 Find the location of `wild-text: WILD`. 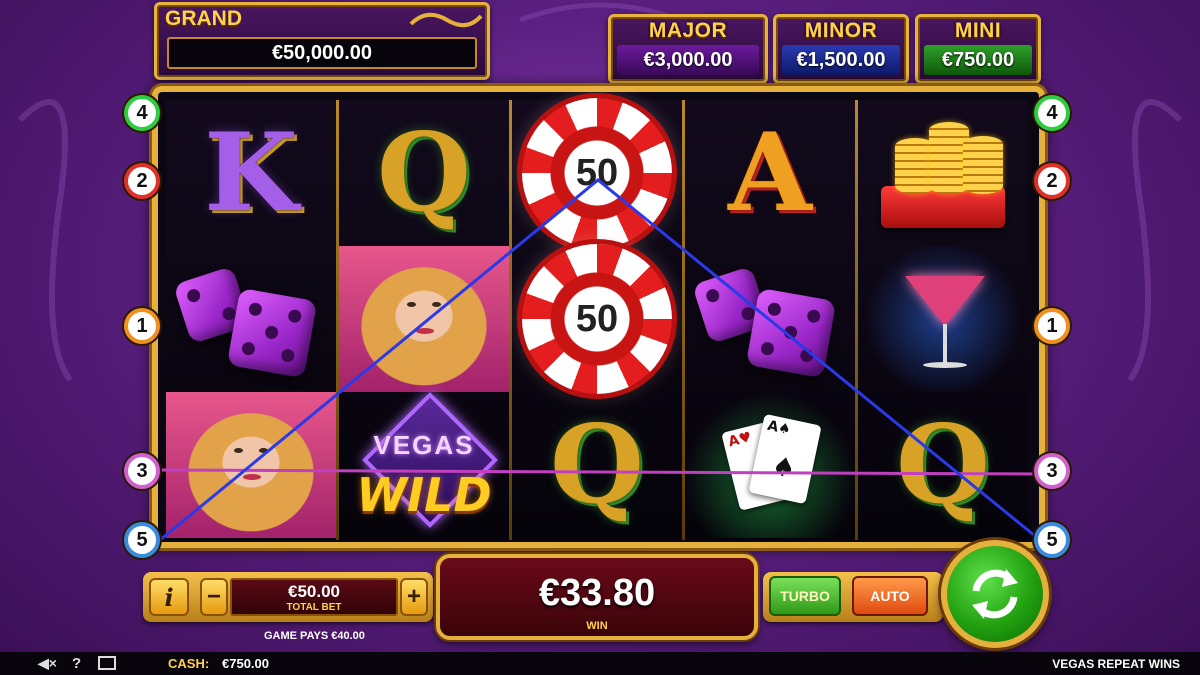

wild-text: WILD is located at coordinates (424, 495).